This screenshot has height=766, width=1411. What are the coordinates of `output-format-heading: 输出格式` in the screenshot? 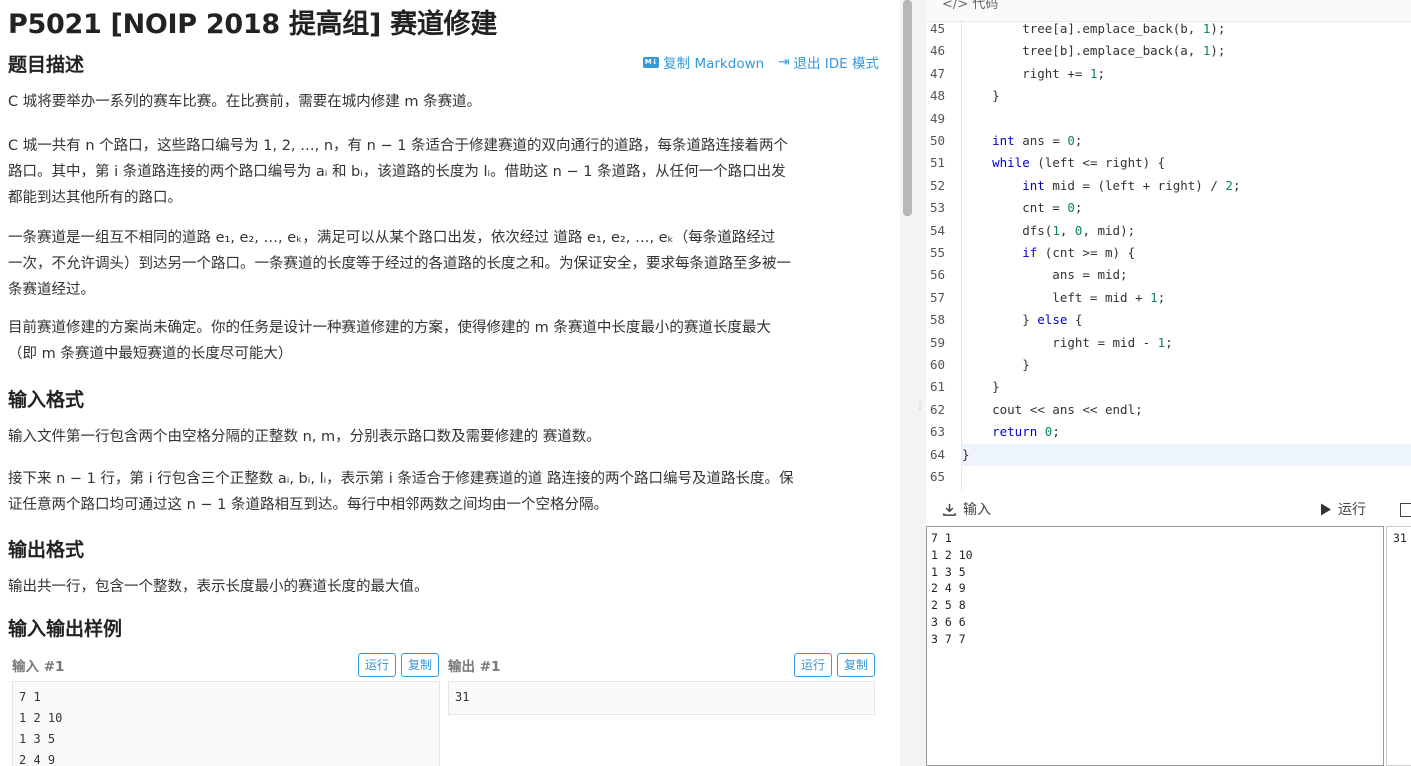 It's located at (46, 550).